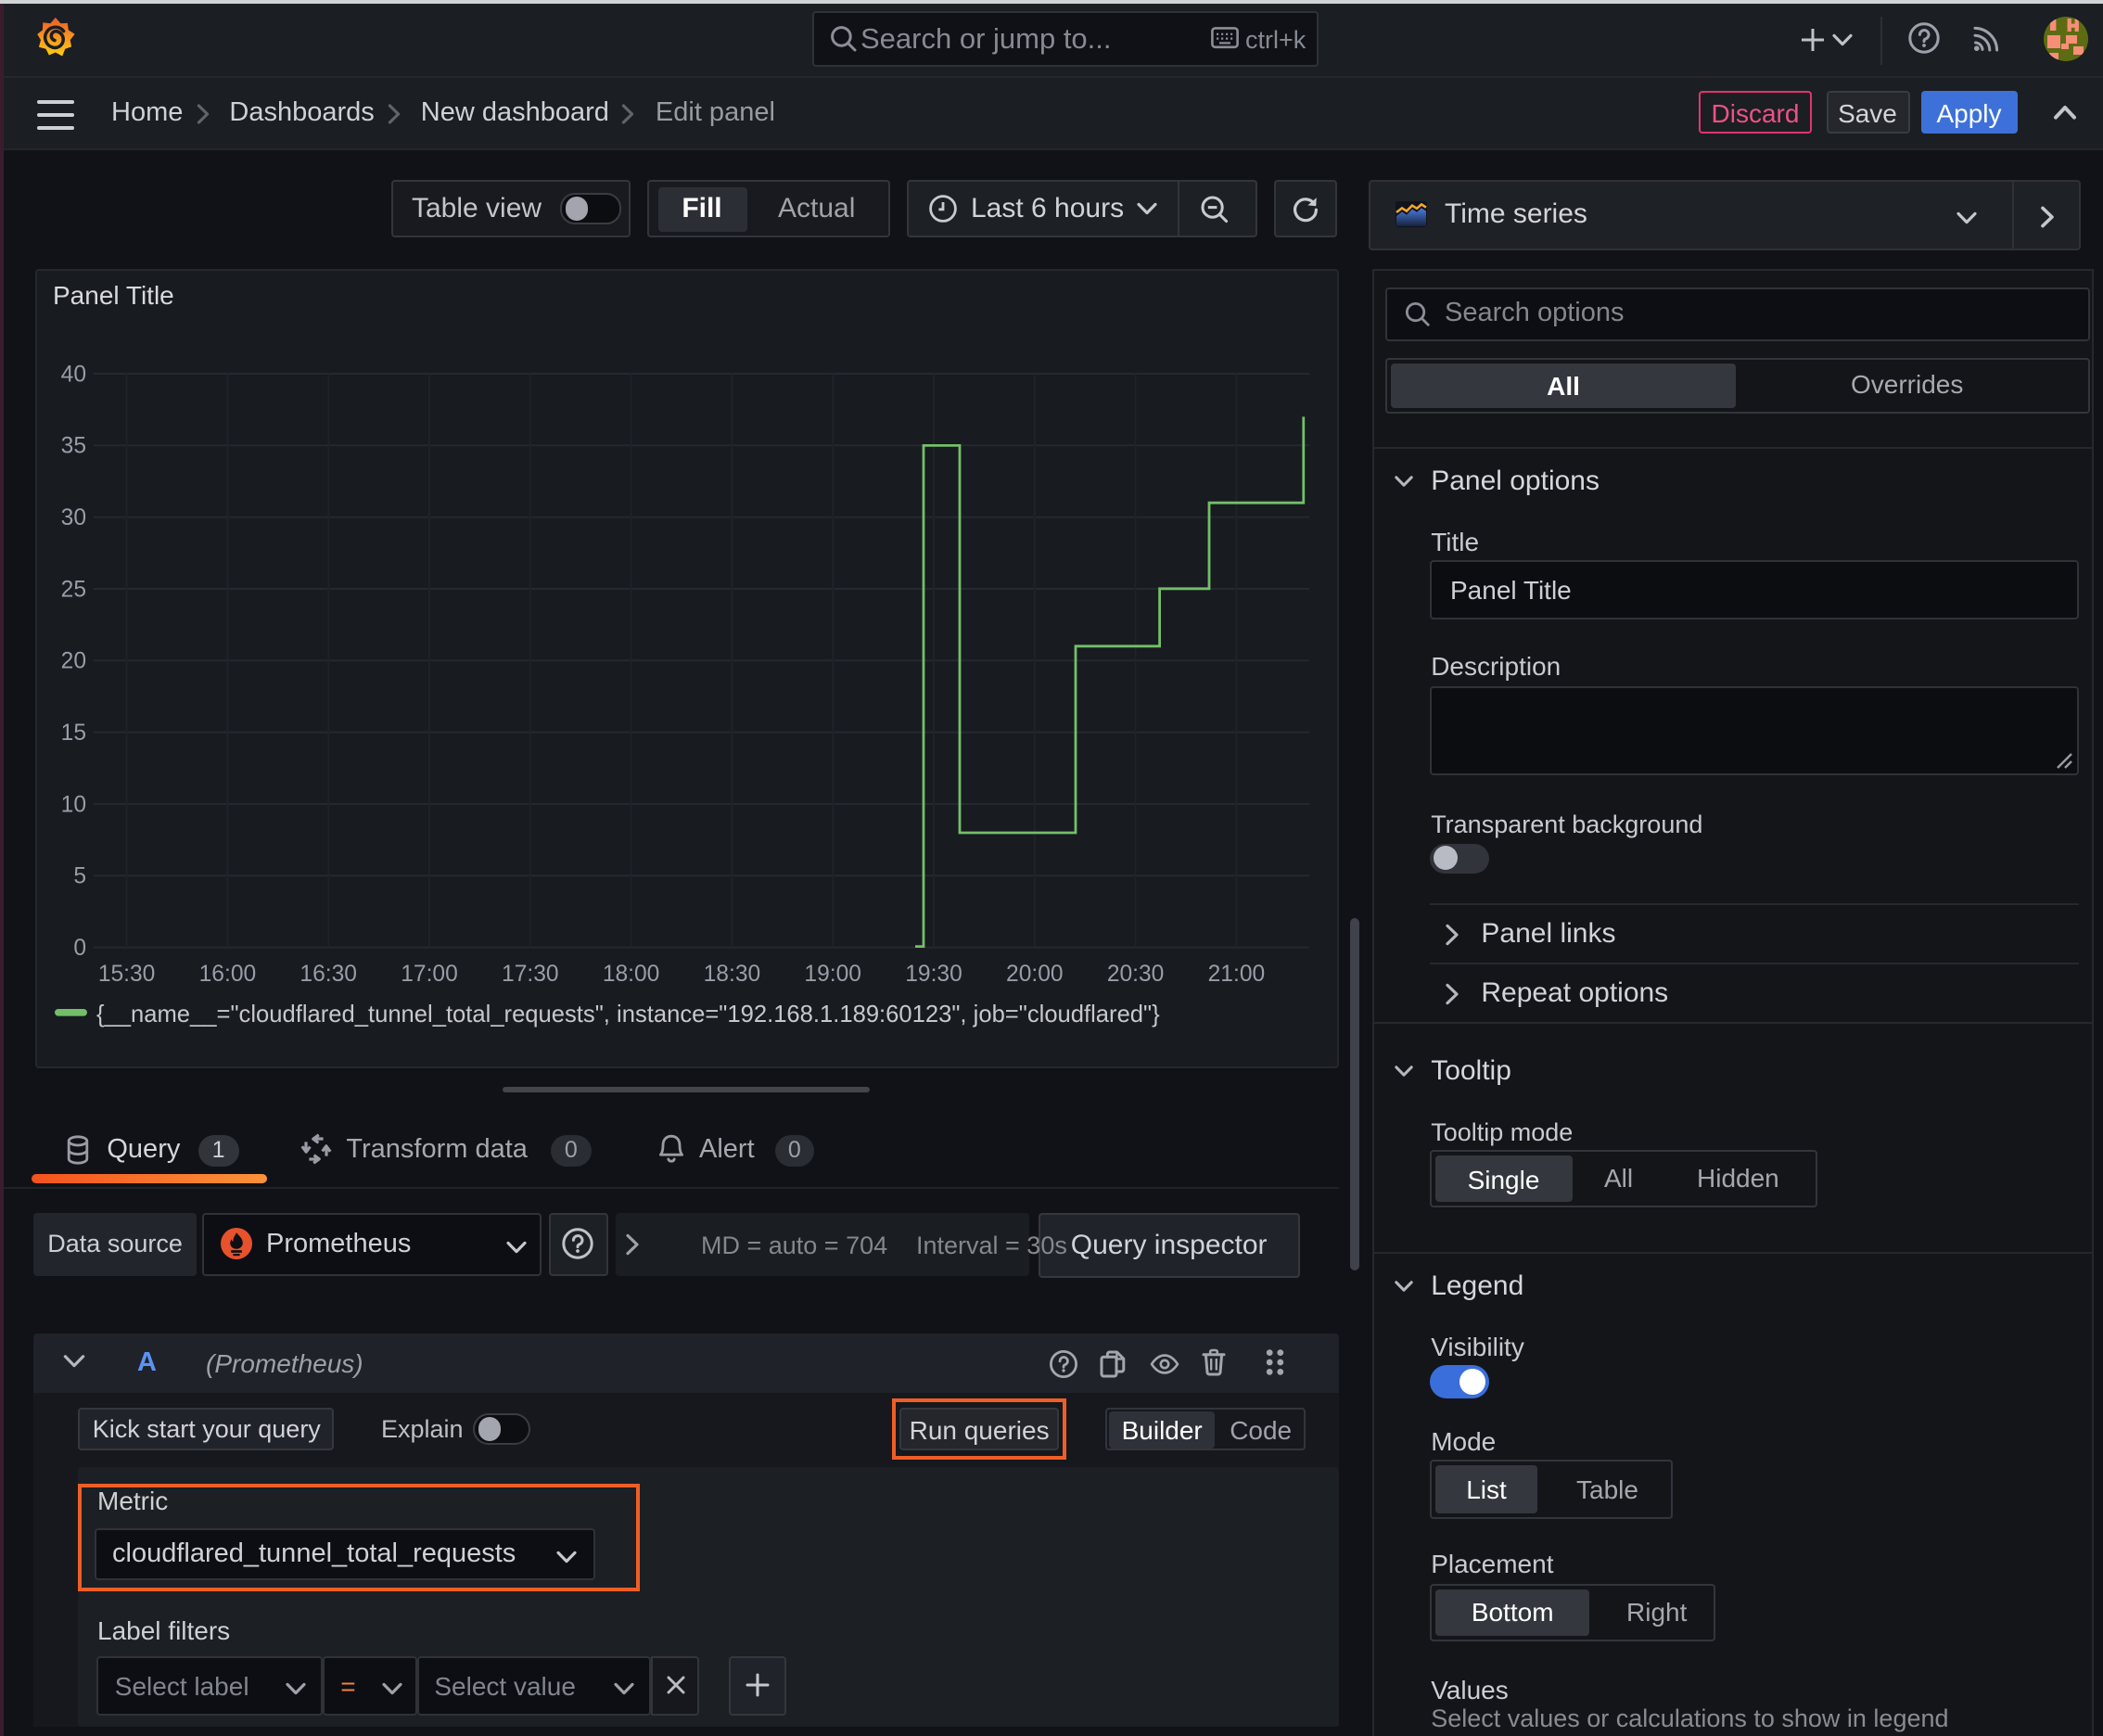  I want to click on svg-text: 20:30, so click(1135, 973).